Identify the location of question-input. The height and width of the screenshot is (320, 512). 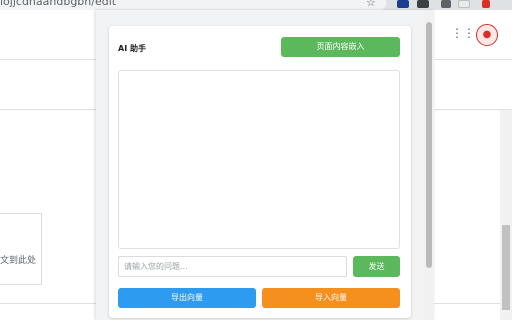
(232, 266).